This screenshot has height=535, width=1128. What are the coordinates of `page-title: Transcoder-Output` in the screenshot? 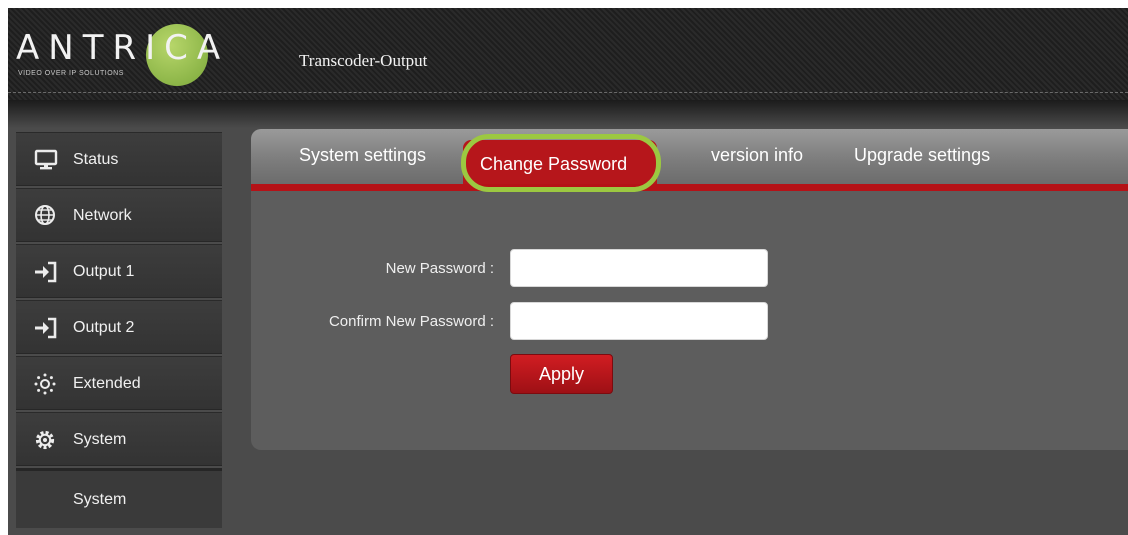 It's located at (363, 60).